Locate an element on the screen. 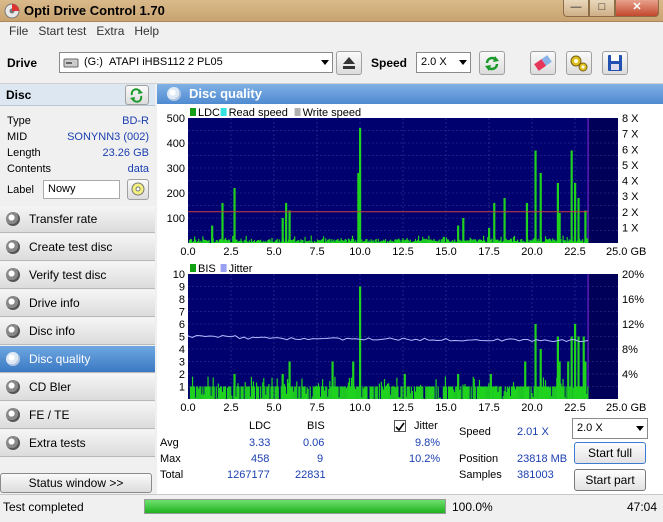 The height and width of the screenshot is (522, 663). menu-file: File is located at coordinates (18, 31).